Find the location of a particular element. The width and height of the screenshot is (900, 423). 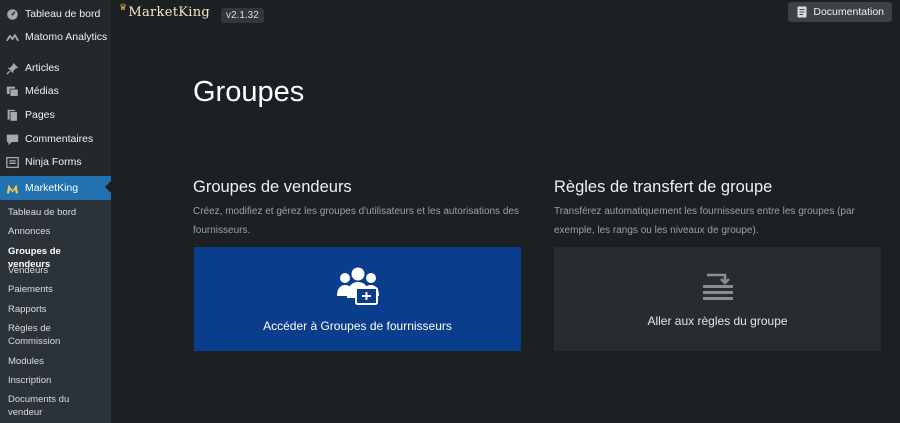

analytics-icon is located at coordinates (12, 37).